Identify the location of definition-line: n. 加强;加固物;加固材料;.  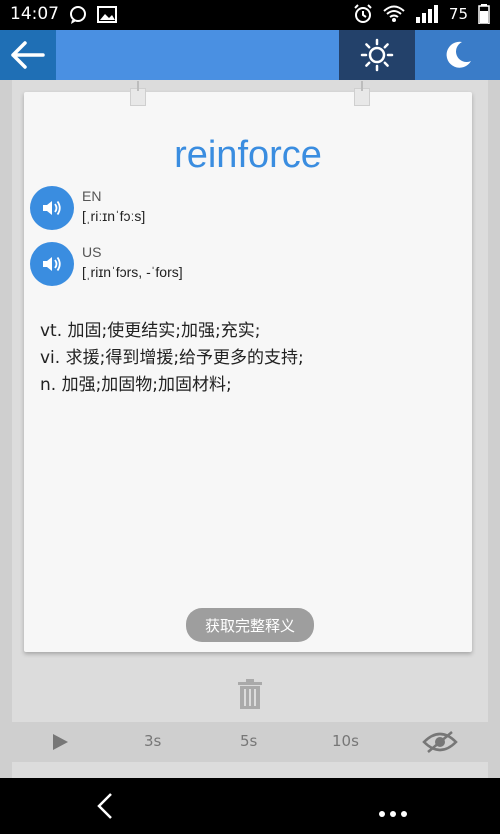
(136, 385).